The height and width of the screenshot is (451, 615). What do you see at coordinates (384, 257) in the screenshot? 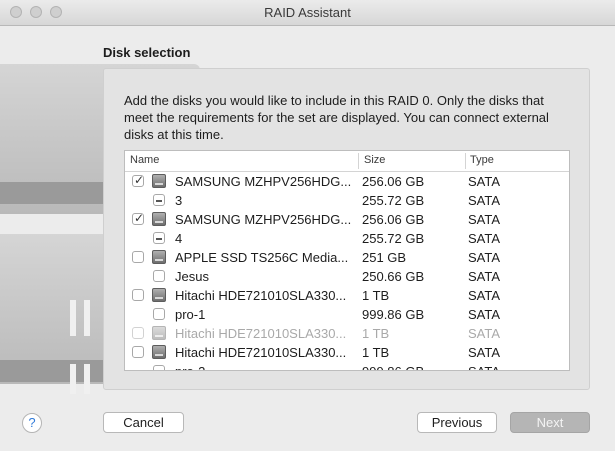
I see `disk-size: 251 GB` at bounding box center [384, 257].